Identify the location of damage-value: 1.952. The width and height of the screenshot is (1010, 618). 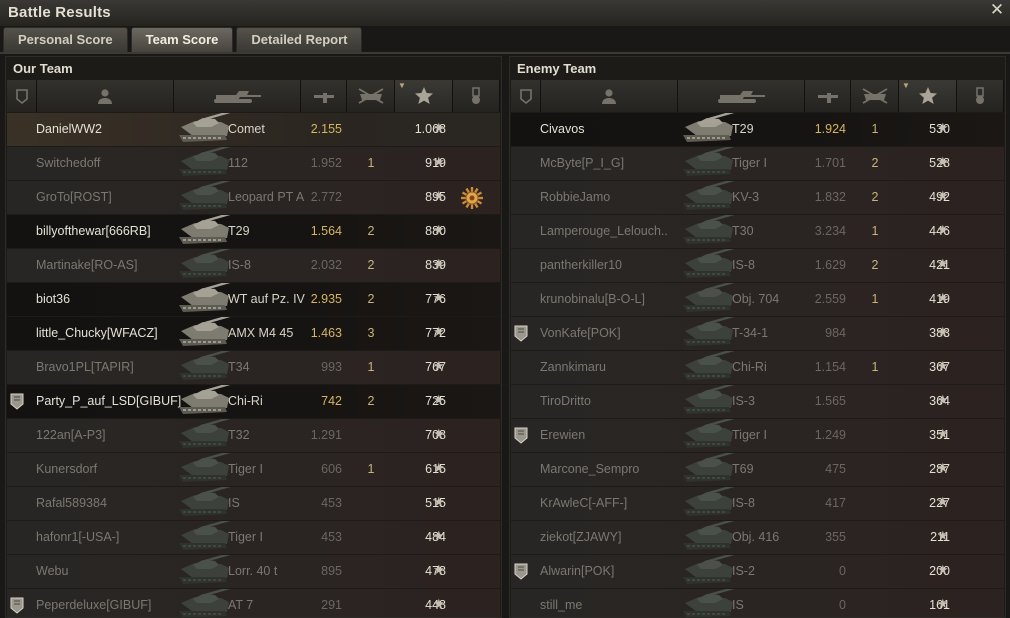
(326, 163).